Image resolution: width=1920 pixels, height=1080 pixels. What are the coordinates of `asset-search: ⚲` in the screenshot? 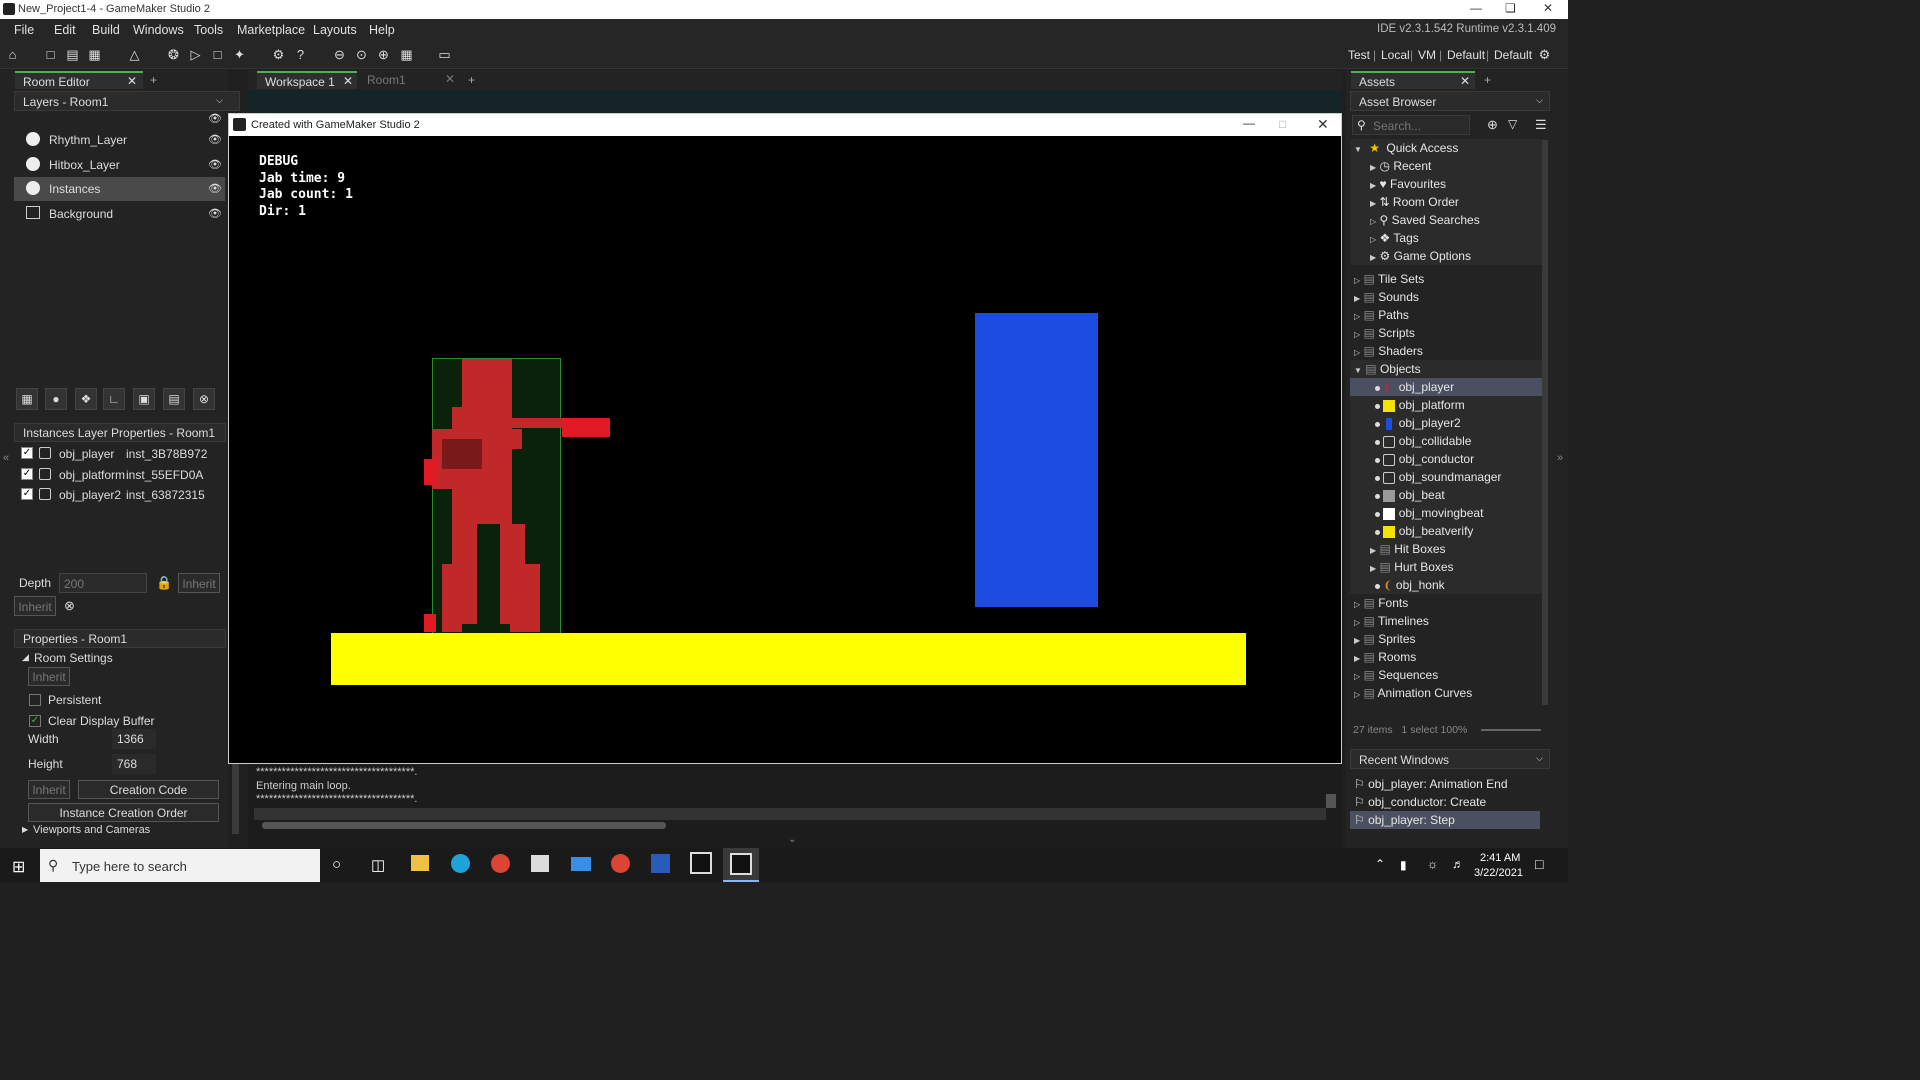 It's located at (1411, 125).